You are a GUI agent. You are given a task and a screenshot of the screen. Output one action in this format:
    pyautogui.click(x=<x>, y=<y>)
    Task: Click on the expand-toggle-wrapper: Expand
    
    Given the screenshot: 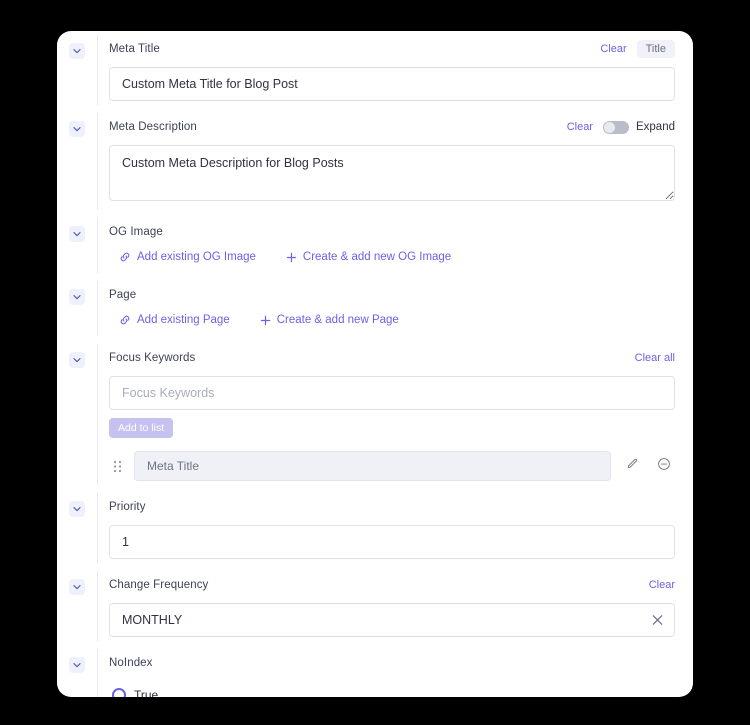 What is the action you would take?
    pyautogui.click(x=638, y=127)
    